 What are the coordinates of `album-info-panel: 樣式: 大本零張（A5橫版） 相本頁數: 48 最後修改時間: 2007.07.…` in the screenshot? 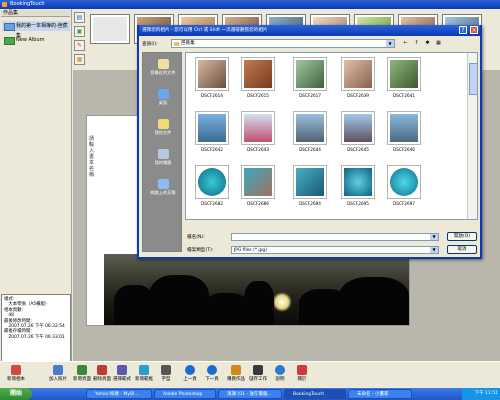 It's located at (36, 331).